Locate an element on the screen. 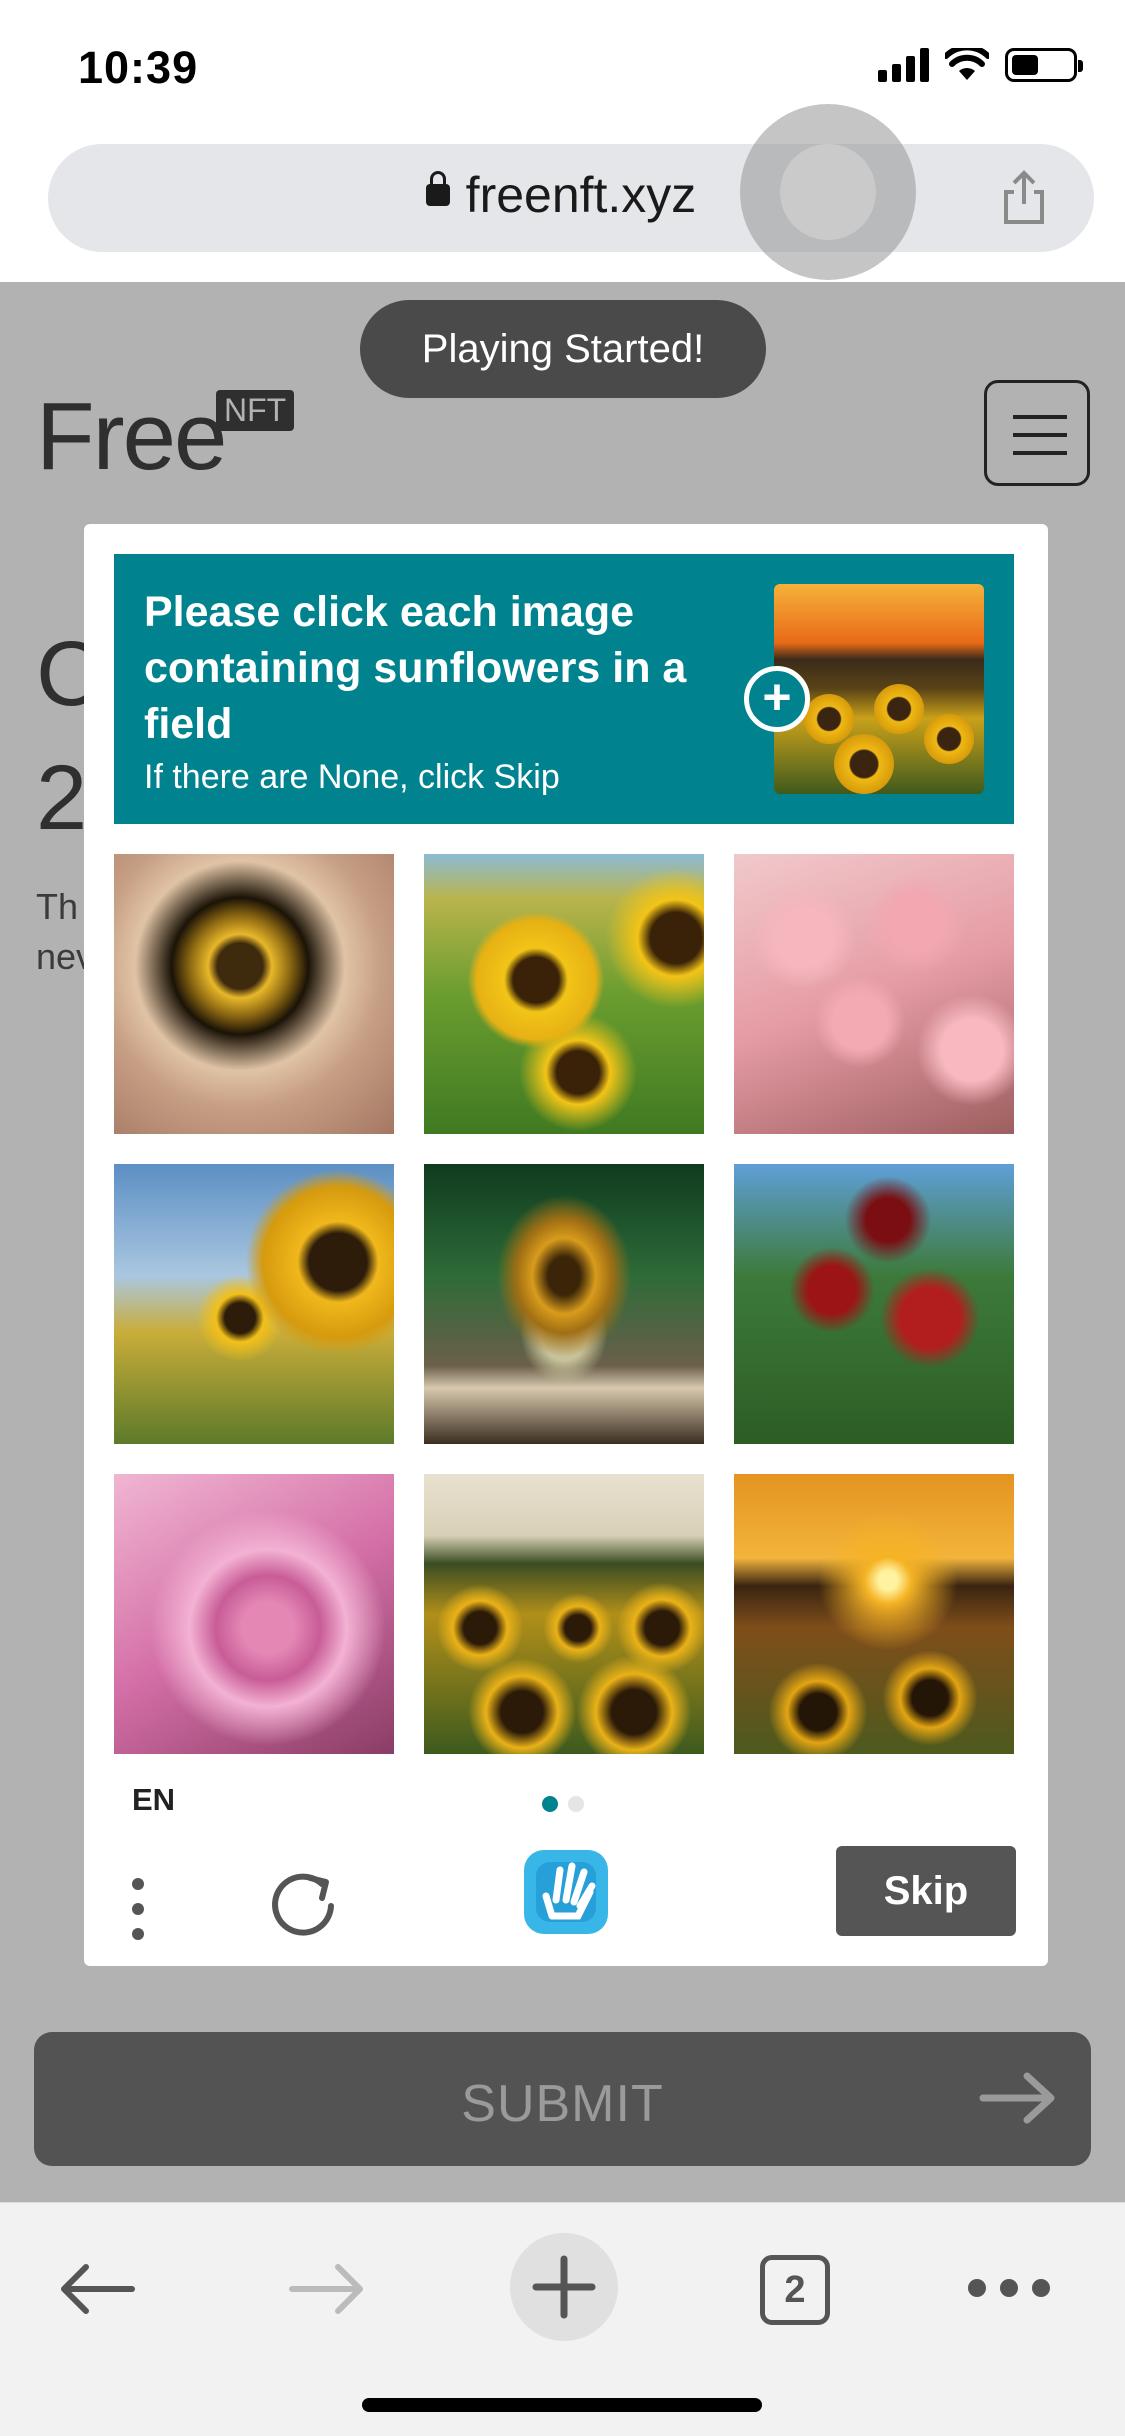  new-tab-button is located at coordinates (564, 2287).